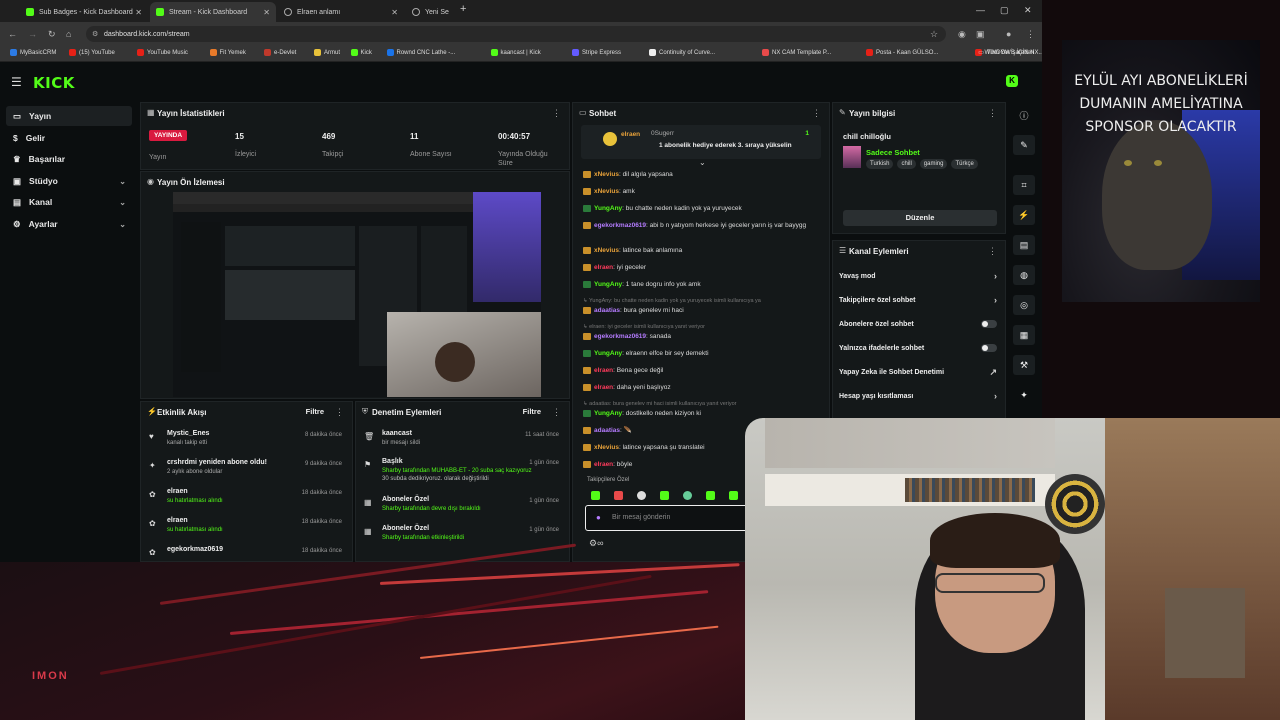  What do you see at coordinates (918, 300) in the screenshot?
I see `channel-action-row: Takipçilere özel sohbet ›` at bounding box center [918, 300].